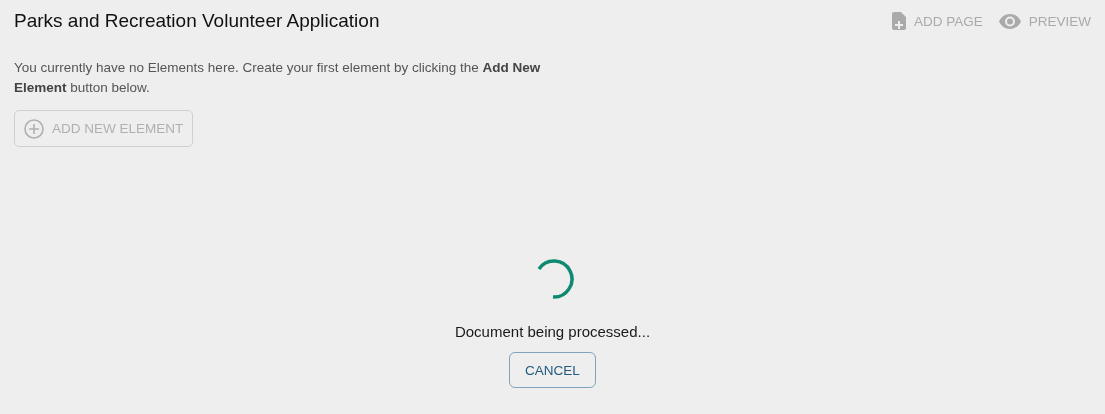 The width and height of the screenshot is (1105, 414). Describe the element at coordinates (552, 370) in the screenshot. I see `cancel-button: CANCEL` at that location.